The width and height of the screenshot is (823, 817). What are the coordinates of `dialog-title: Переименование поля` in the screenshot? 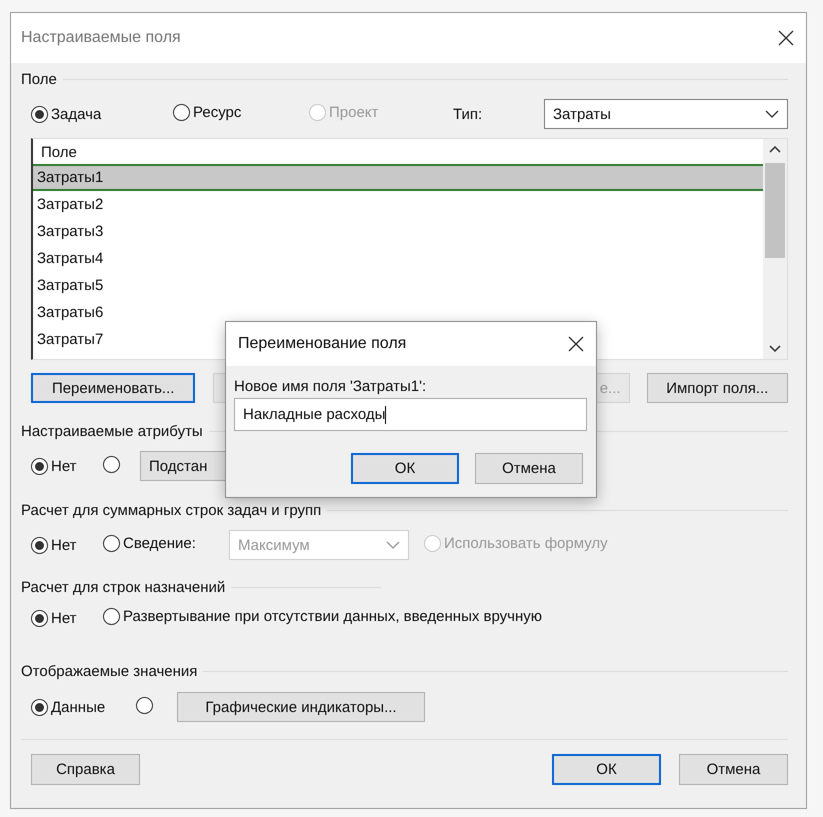 It's located at (322, 344).